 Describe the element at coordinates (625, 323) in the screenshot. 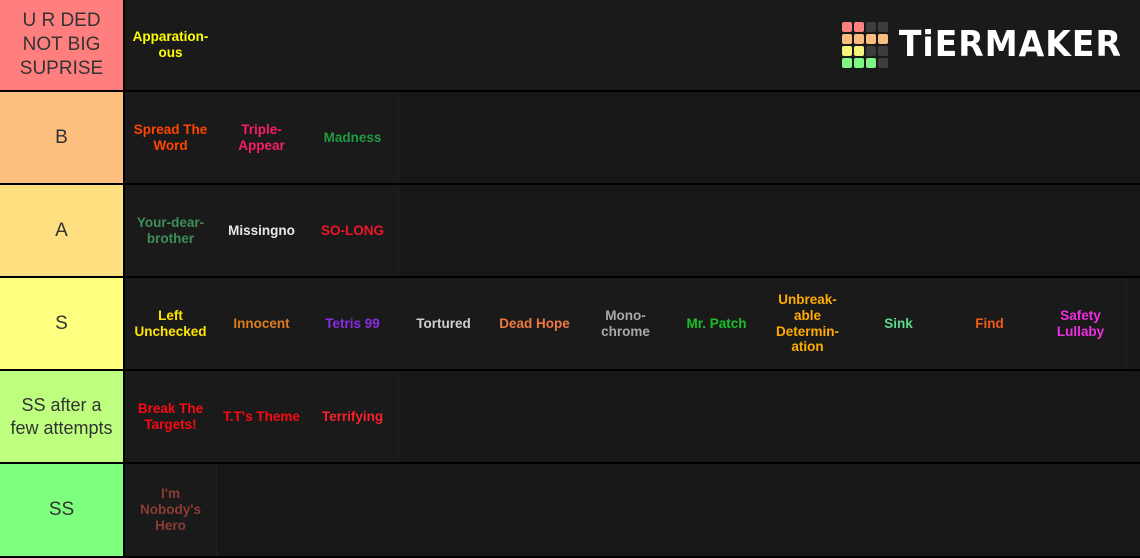

I see `tier-item: Mono-chrome` at that location.